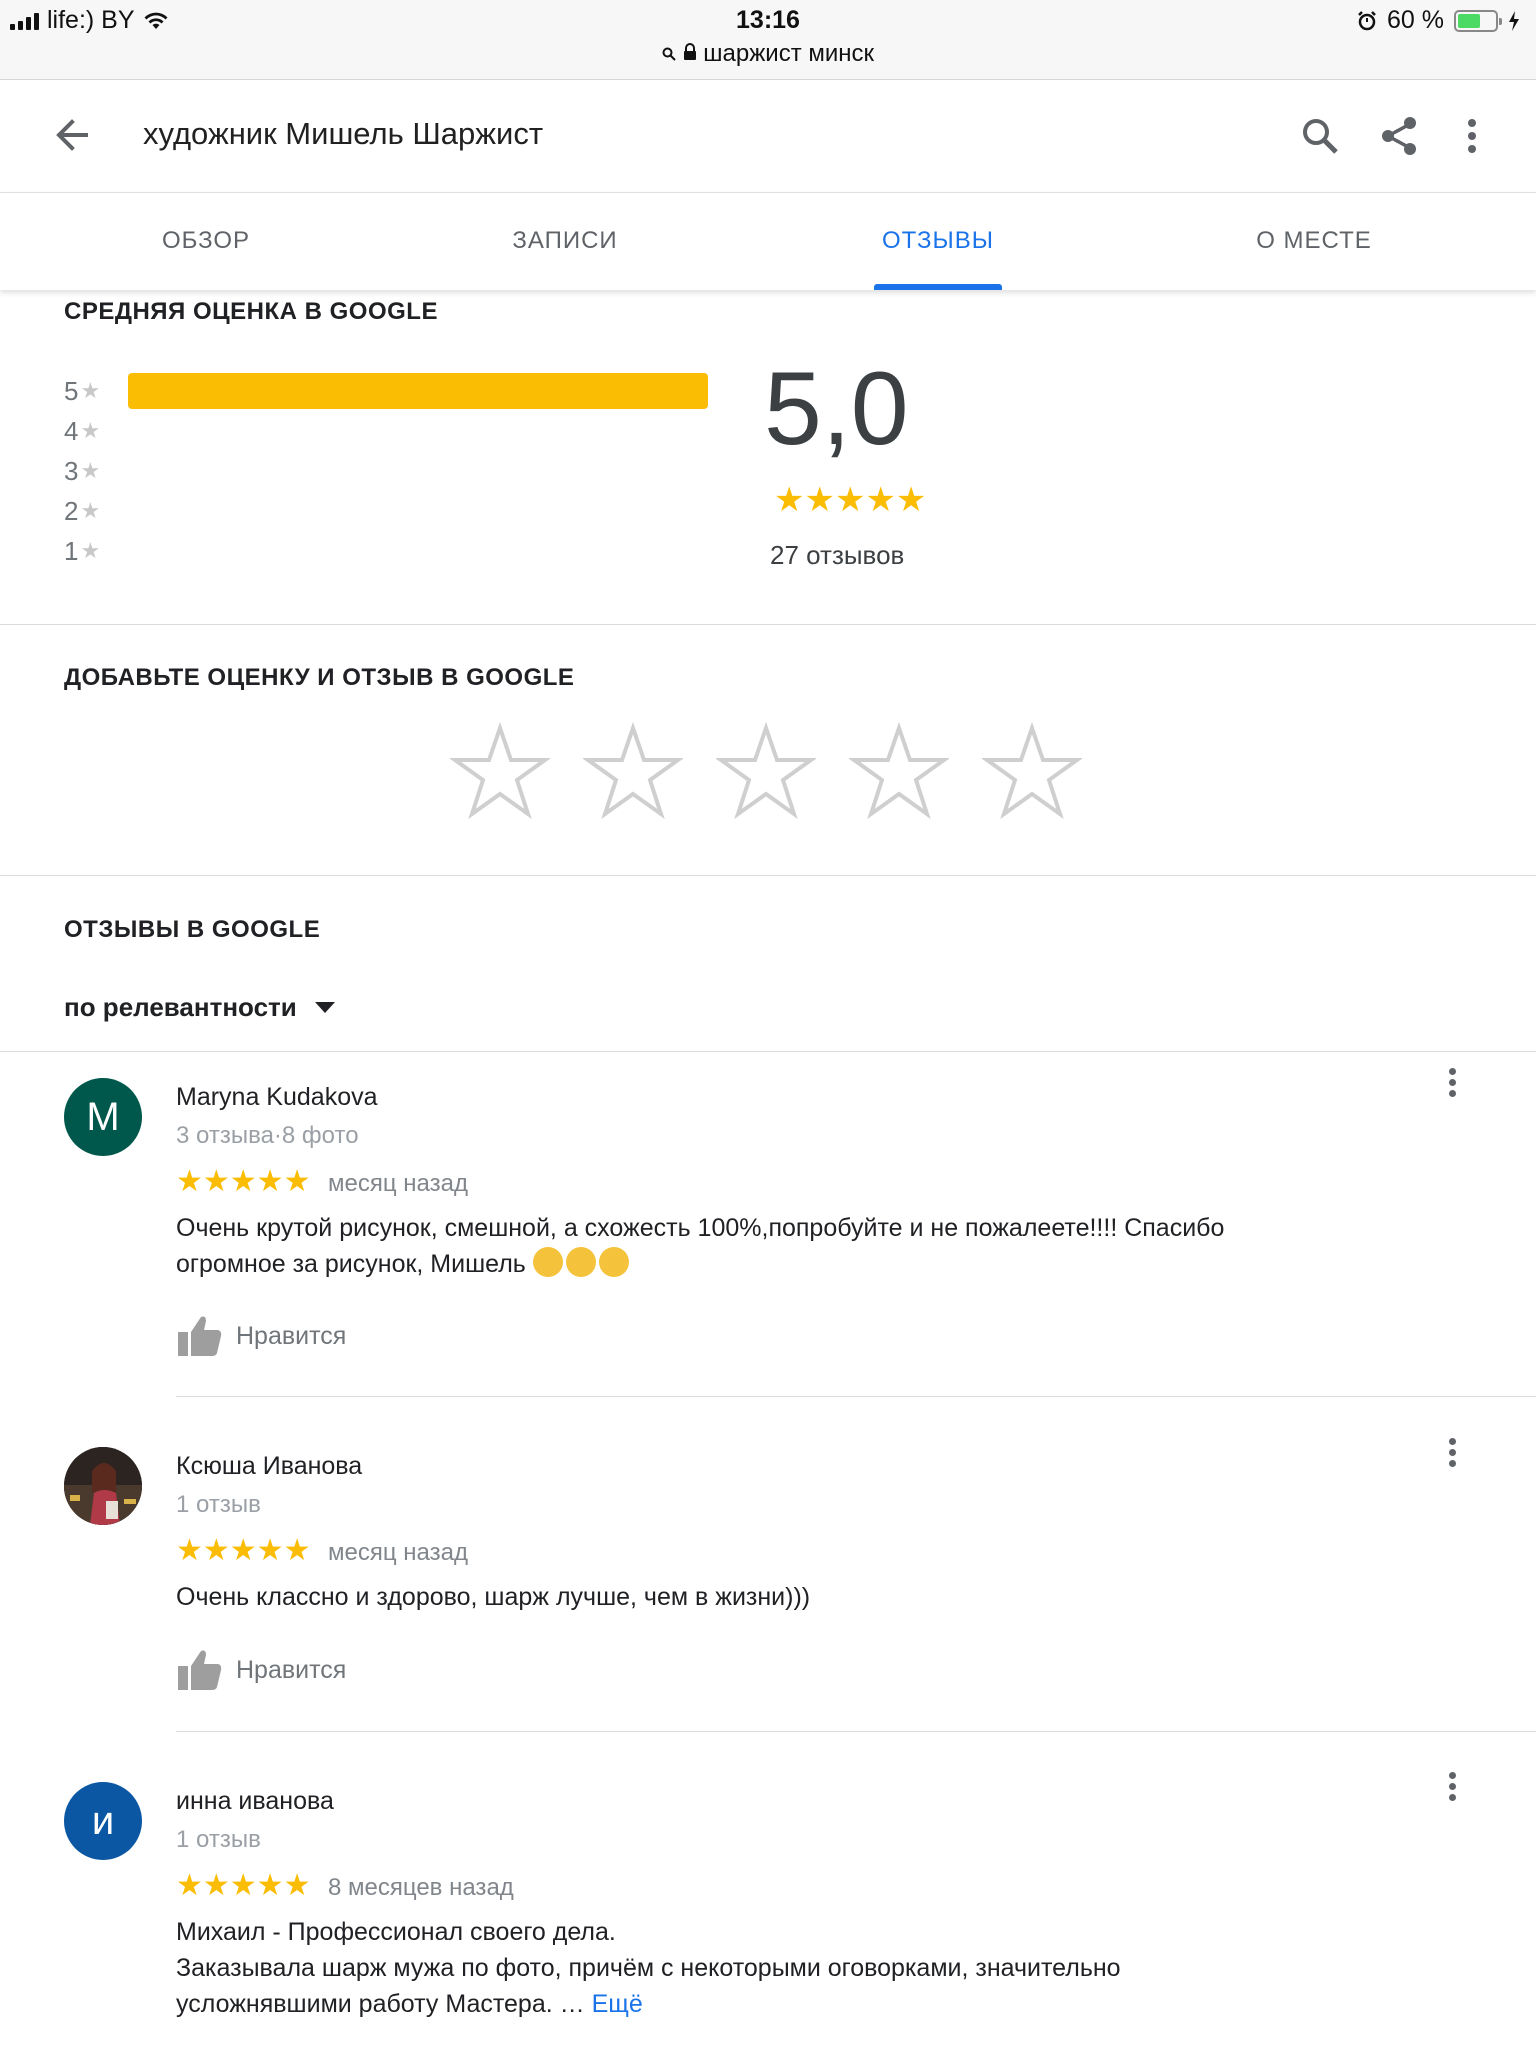 This screenshot has width=1536, height=2048. What do you see at coordinates (396, 1932) in the screenshot?
I see `review-text-line: Михаил - Профессионал своего дела.` at bounding box center [396, 1932].